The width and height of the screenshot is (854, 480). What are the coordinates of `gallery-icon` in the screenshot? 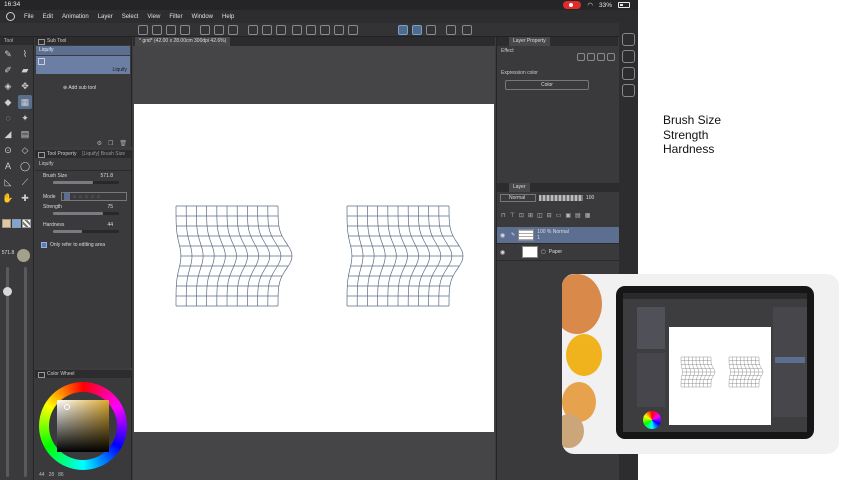 It's located at (467, 30).